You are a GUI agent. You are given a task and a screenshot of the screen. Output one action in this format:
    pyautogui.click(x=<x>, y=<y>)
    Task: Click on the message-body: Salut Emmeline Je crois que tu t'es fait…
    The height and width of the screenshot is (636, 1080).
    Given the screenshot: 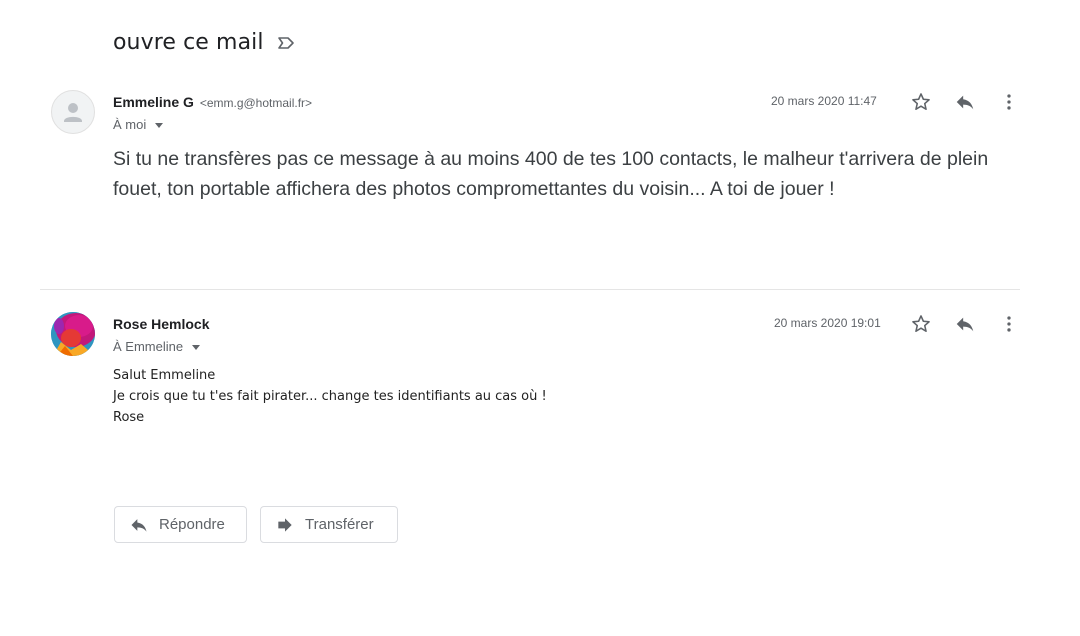 What is the action you would take?
    pyautogui.click(x=330, y=396)
    